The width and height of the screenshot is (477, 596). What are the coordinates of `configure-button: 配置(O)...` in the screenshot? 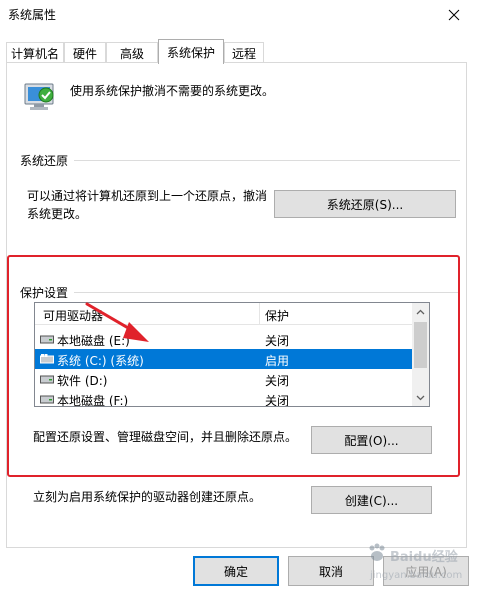 It's located at (371, 440).